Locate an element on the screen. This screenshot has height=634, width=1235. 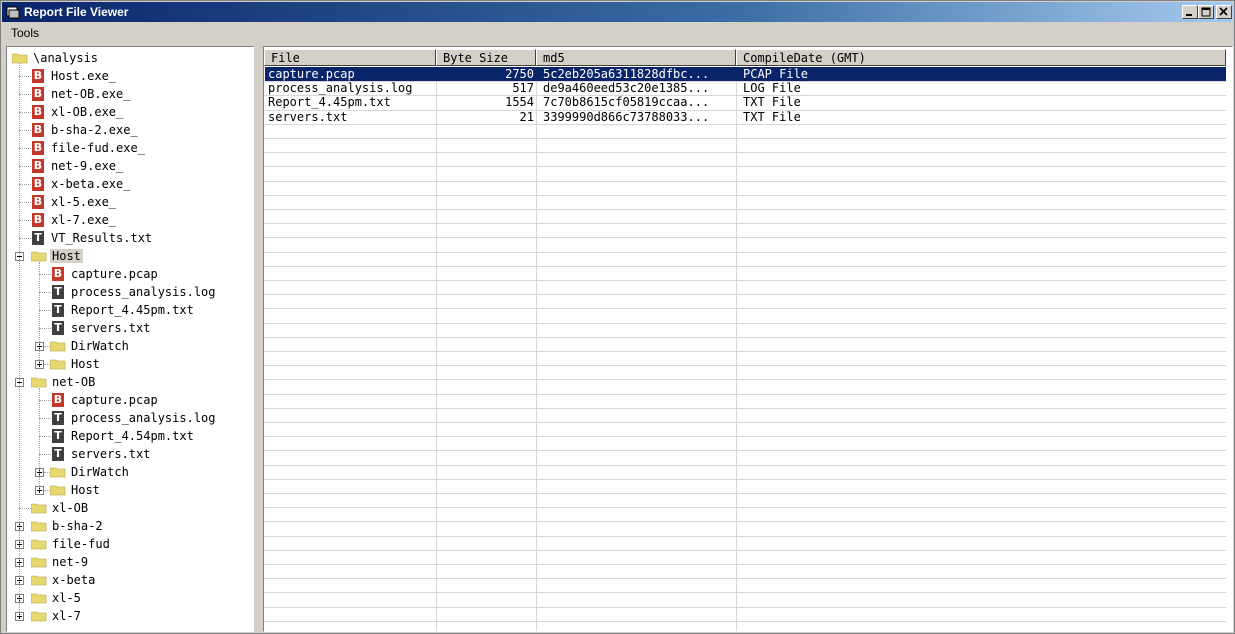
tree-item-label: xl-7 is located at coordinates (66, 616).